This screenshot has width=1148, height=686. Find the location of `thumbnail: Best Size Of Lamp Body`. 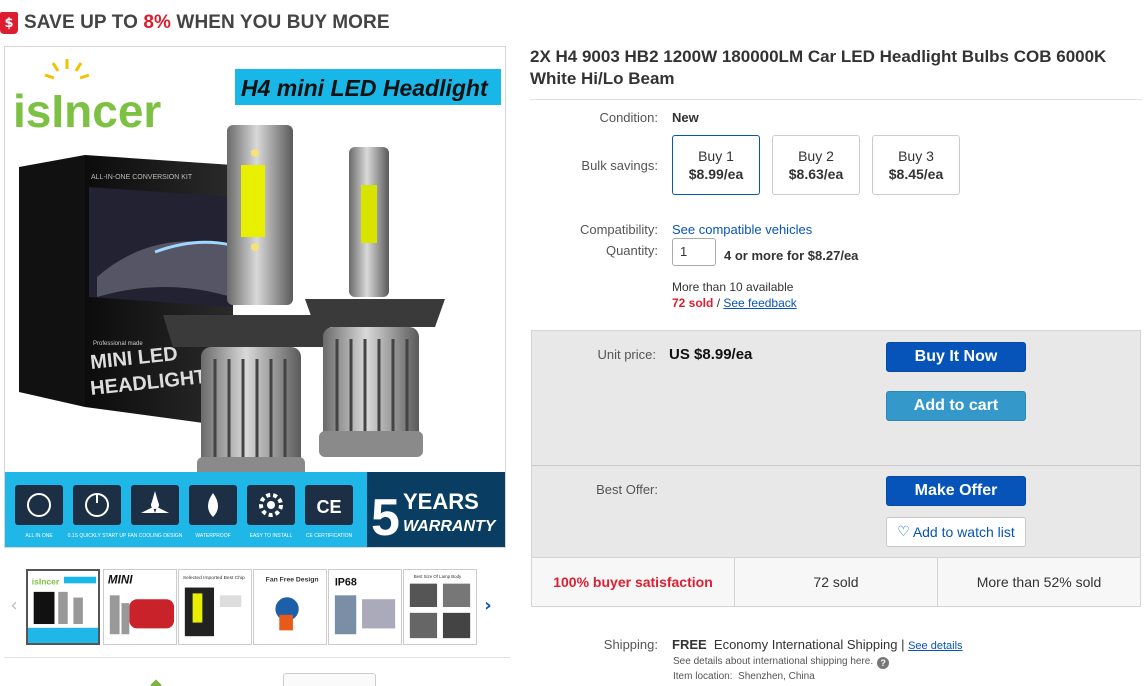

thumbnail: Best Size Of Lamp Body is located at coordinates (440, 607).